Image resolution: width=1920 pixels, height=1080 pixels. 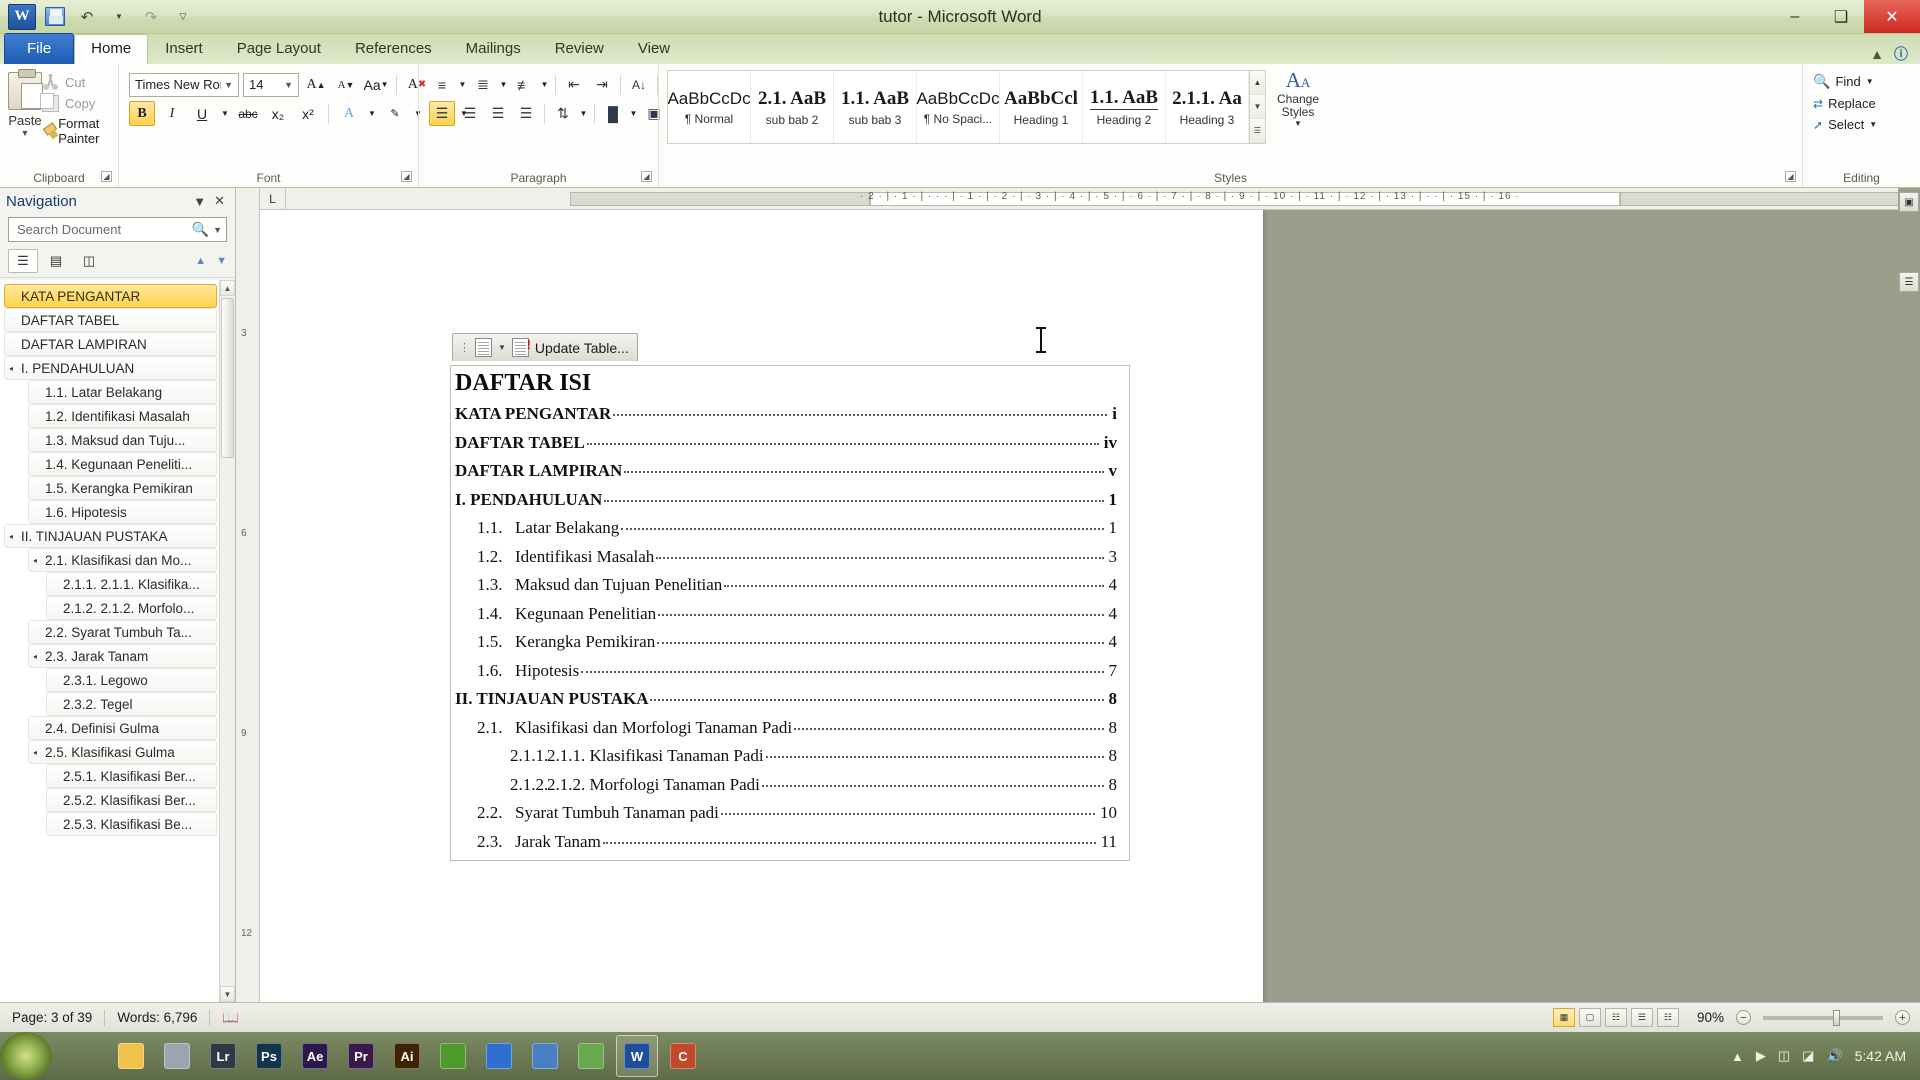 What do you see at coordinates (1615, 1017) in the screenshot?
I see `web-layout-icon: ☷` at bounding box center [1615, 1017].